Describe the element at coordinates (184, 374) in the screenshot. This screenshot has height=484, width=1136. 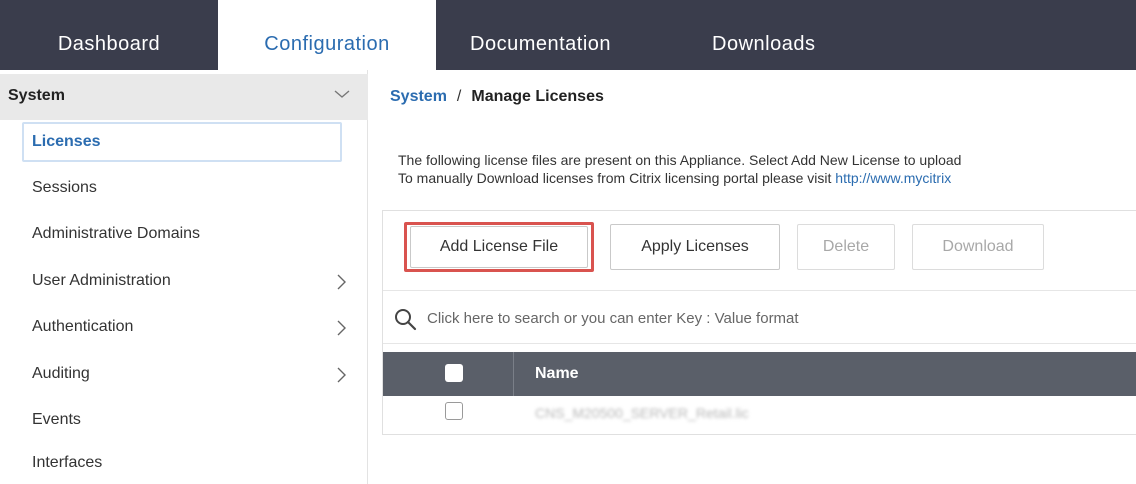
I see `sidebar-item-auditing: Auditing` at that location.